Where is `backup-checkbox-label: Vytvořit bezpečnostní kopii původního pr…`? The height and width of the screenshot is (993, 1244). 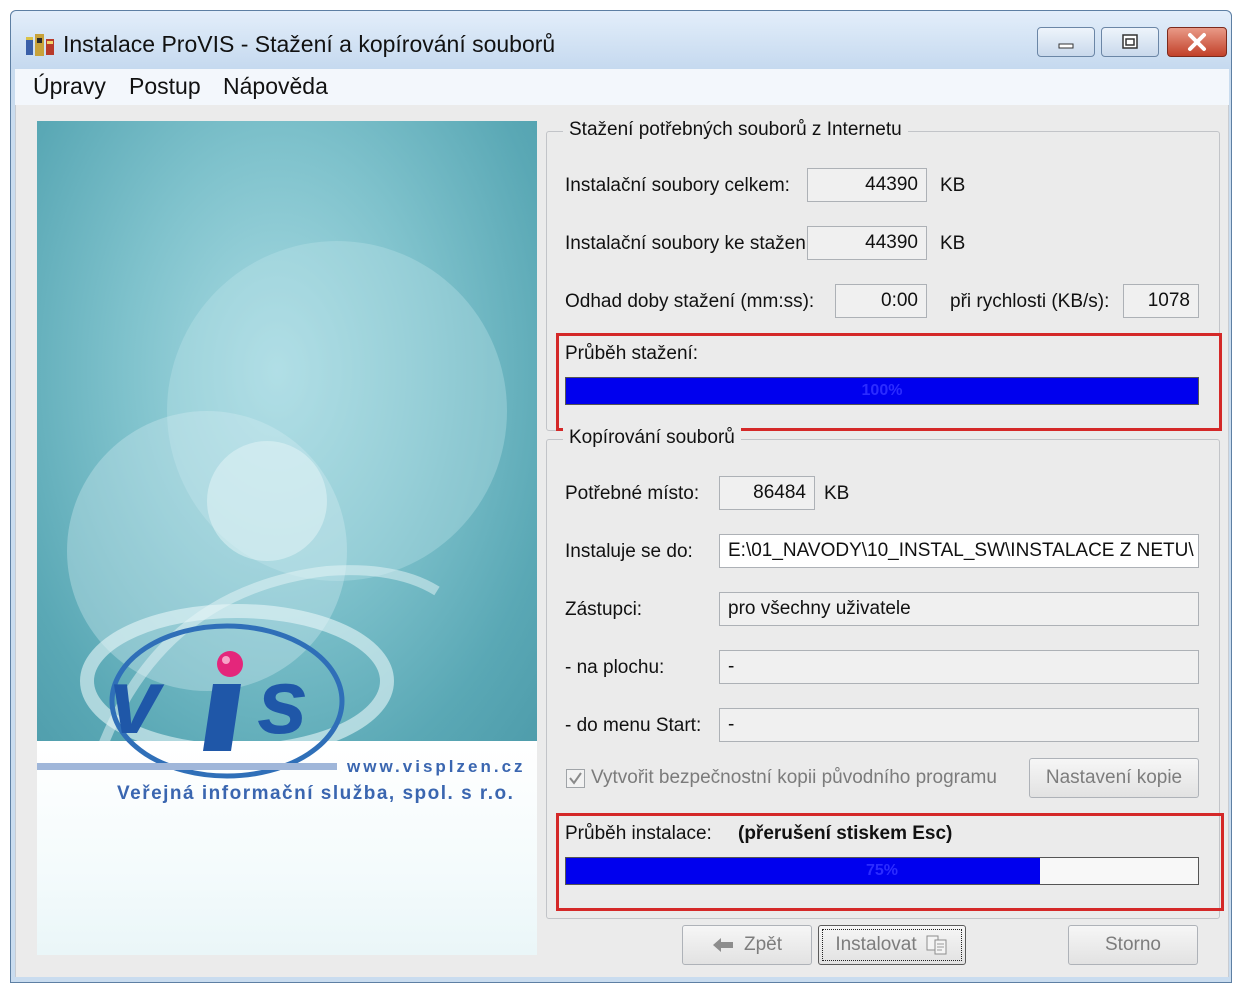 backup-checkbox-label: Vytvořit bezpečnostní kopii původního pr… is located at coordinates (794, 778).